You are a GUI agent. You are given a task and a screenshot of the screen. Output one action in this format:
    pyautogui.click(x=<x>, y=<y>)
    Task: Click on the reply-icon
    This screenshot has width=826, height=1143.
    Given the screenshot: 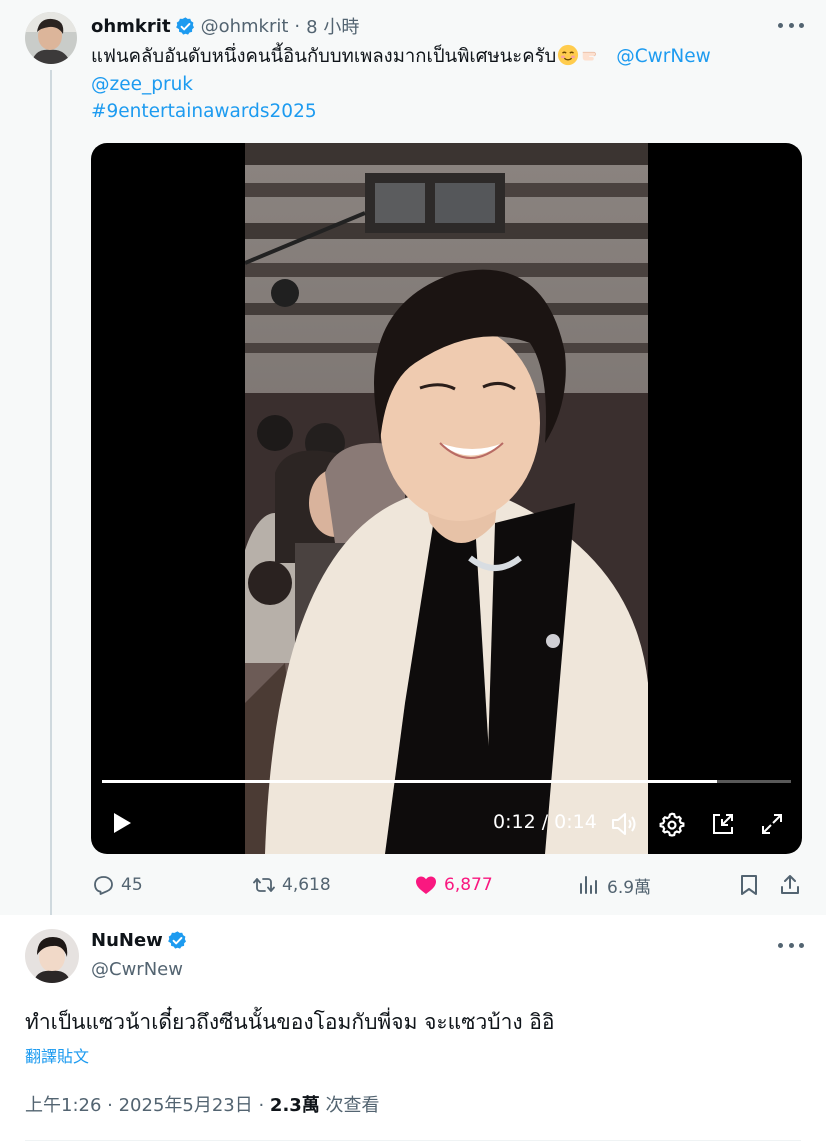 What is the action you would take?
    pyautogui.click(x=103, y=885)
    